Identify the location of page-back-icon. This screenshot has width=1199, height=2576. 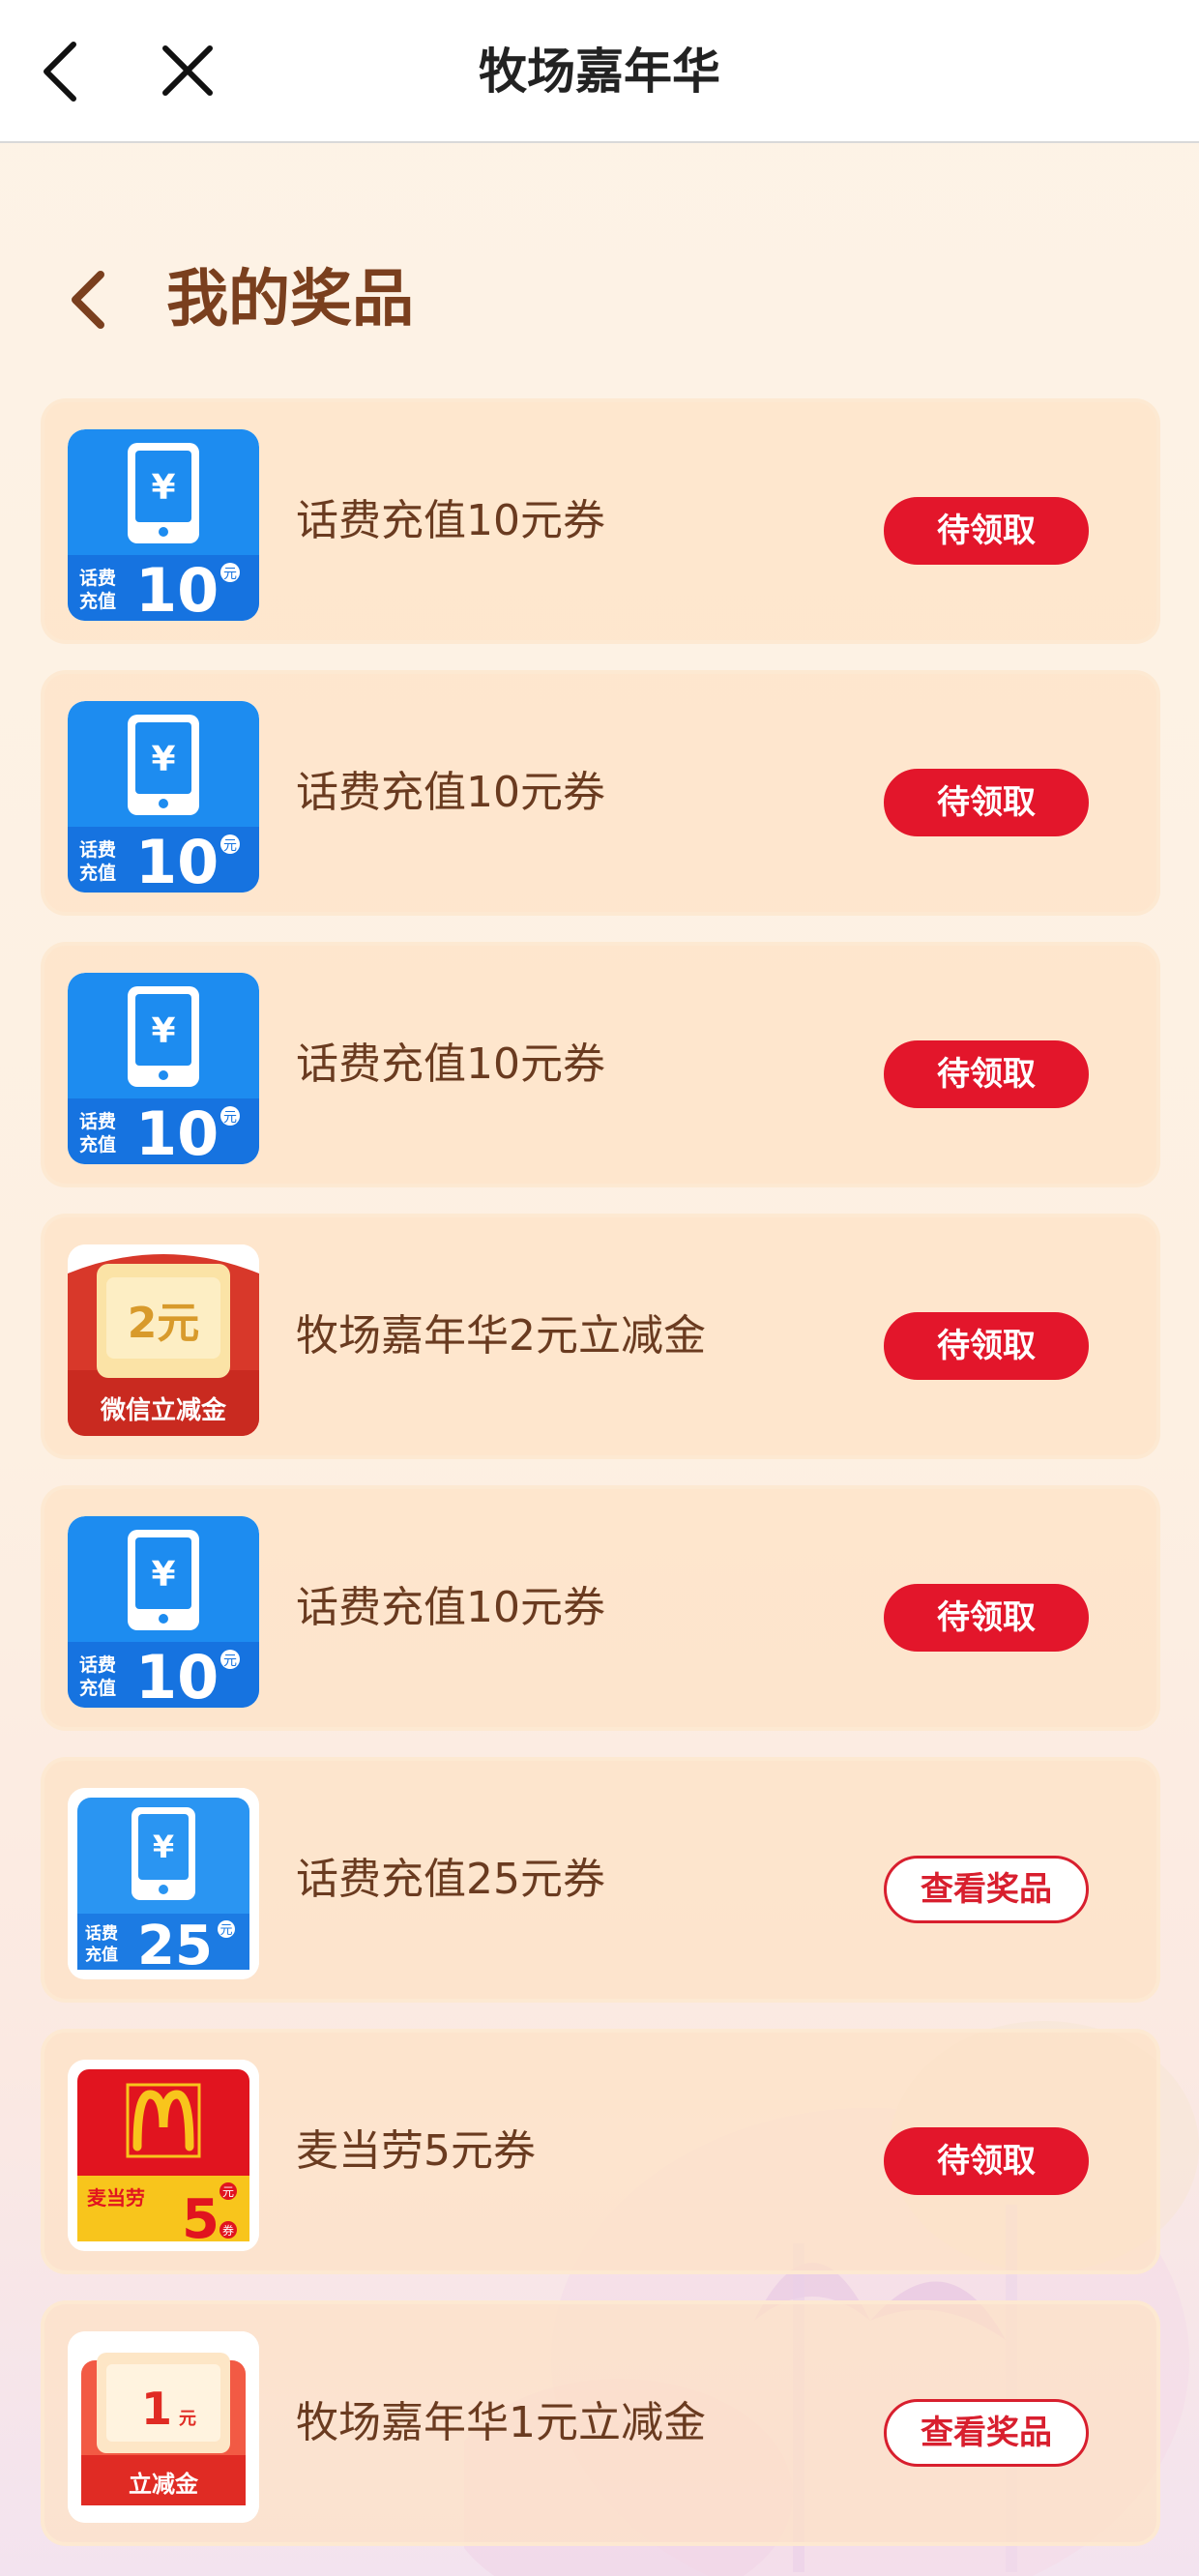
(90, 299).